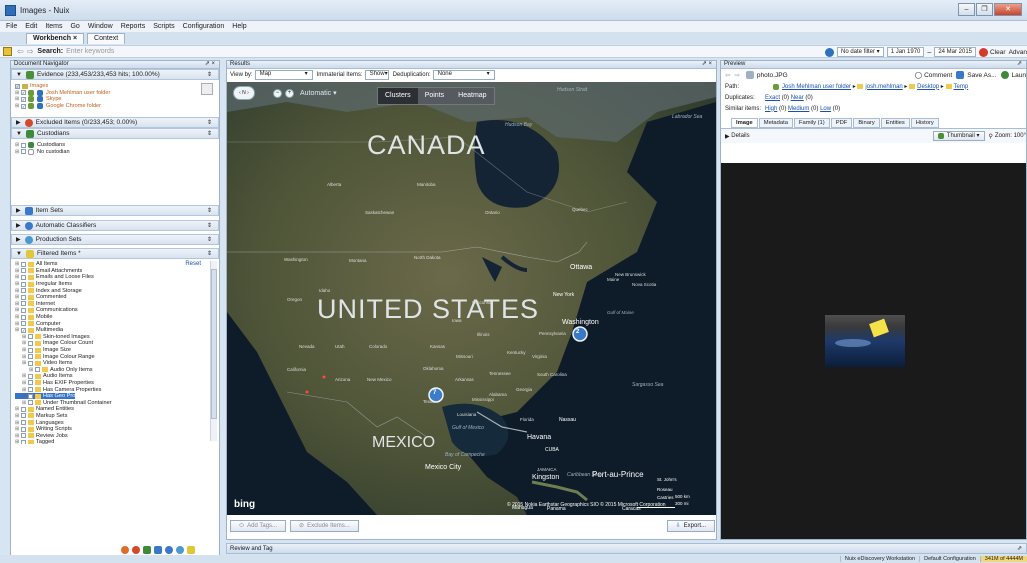 This screenshot has width=1027, height=563. Describe the element at coordinates (117, 383) in the screenshot. I see `filter-tree-item: ⊞ Has EXIF Properties` at that location.